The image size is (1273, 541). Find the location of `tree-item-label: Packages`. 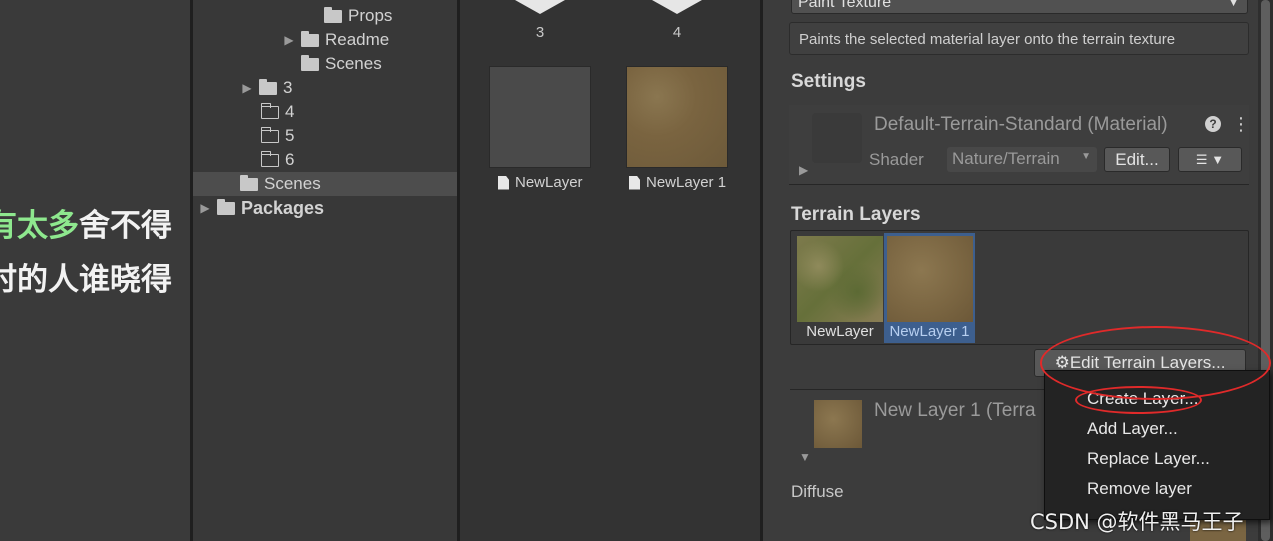

tree-item-label: Packages is located at coordinates (283, 207).